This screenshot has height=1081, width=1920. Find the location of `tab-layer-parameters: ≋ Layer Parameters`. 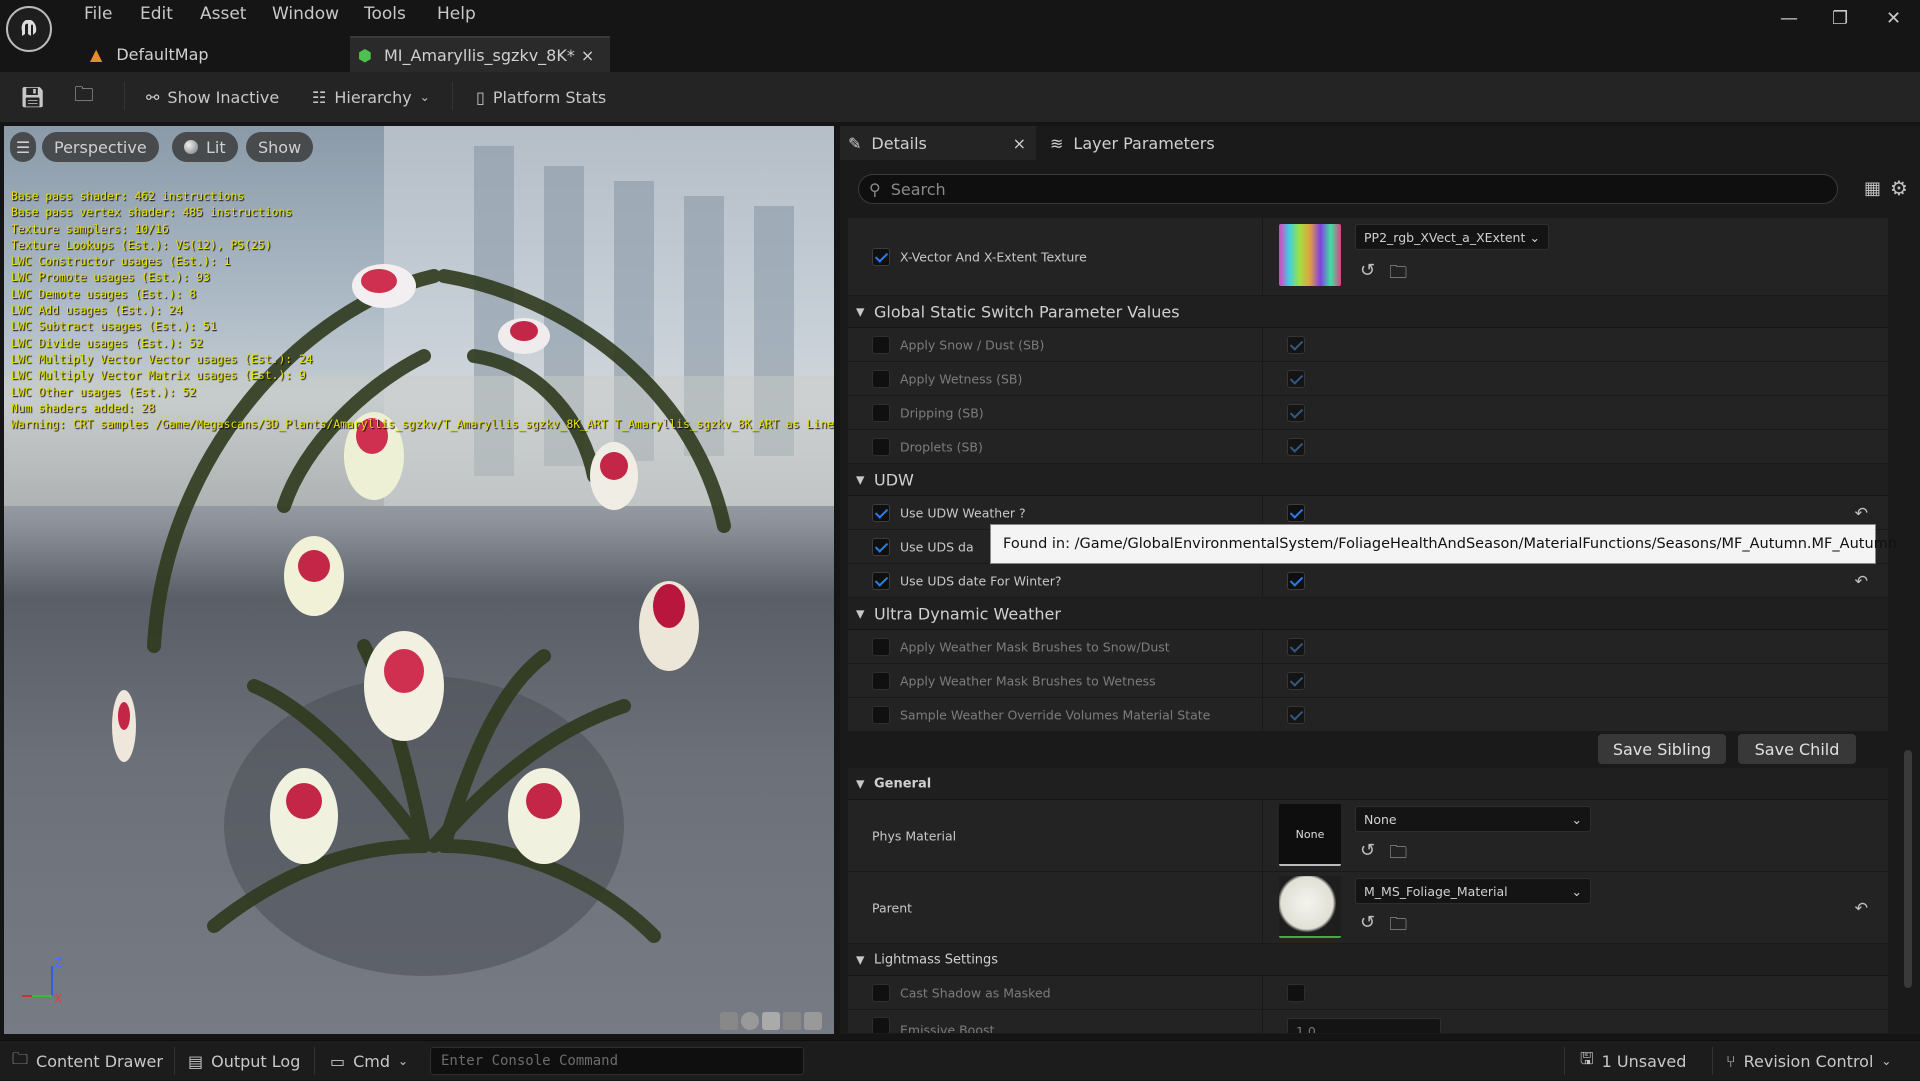

tab-layer-parameters: ≋ Layer Parameters is located at coordinates (1132, 143).